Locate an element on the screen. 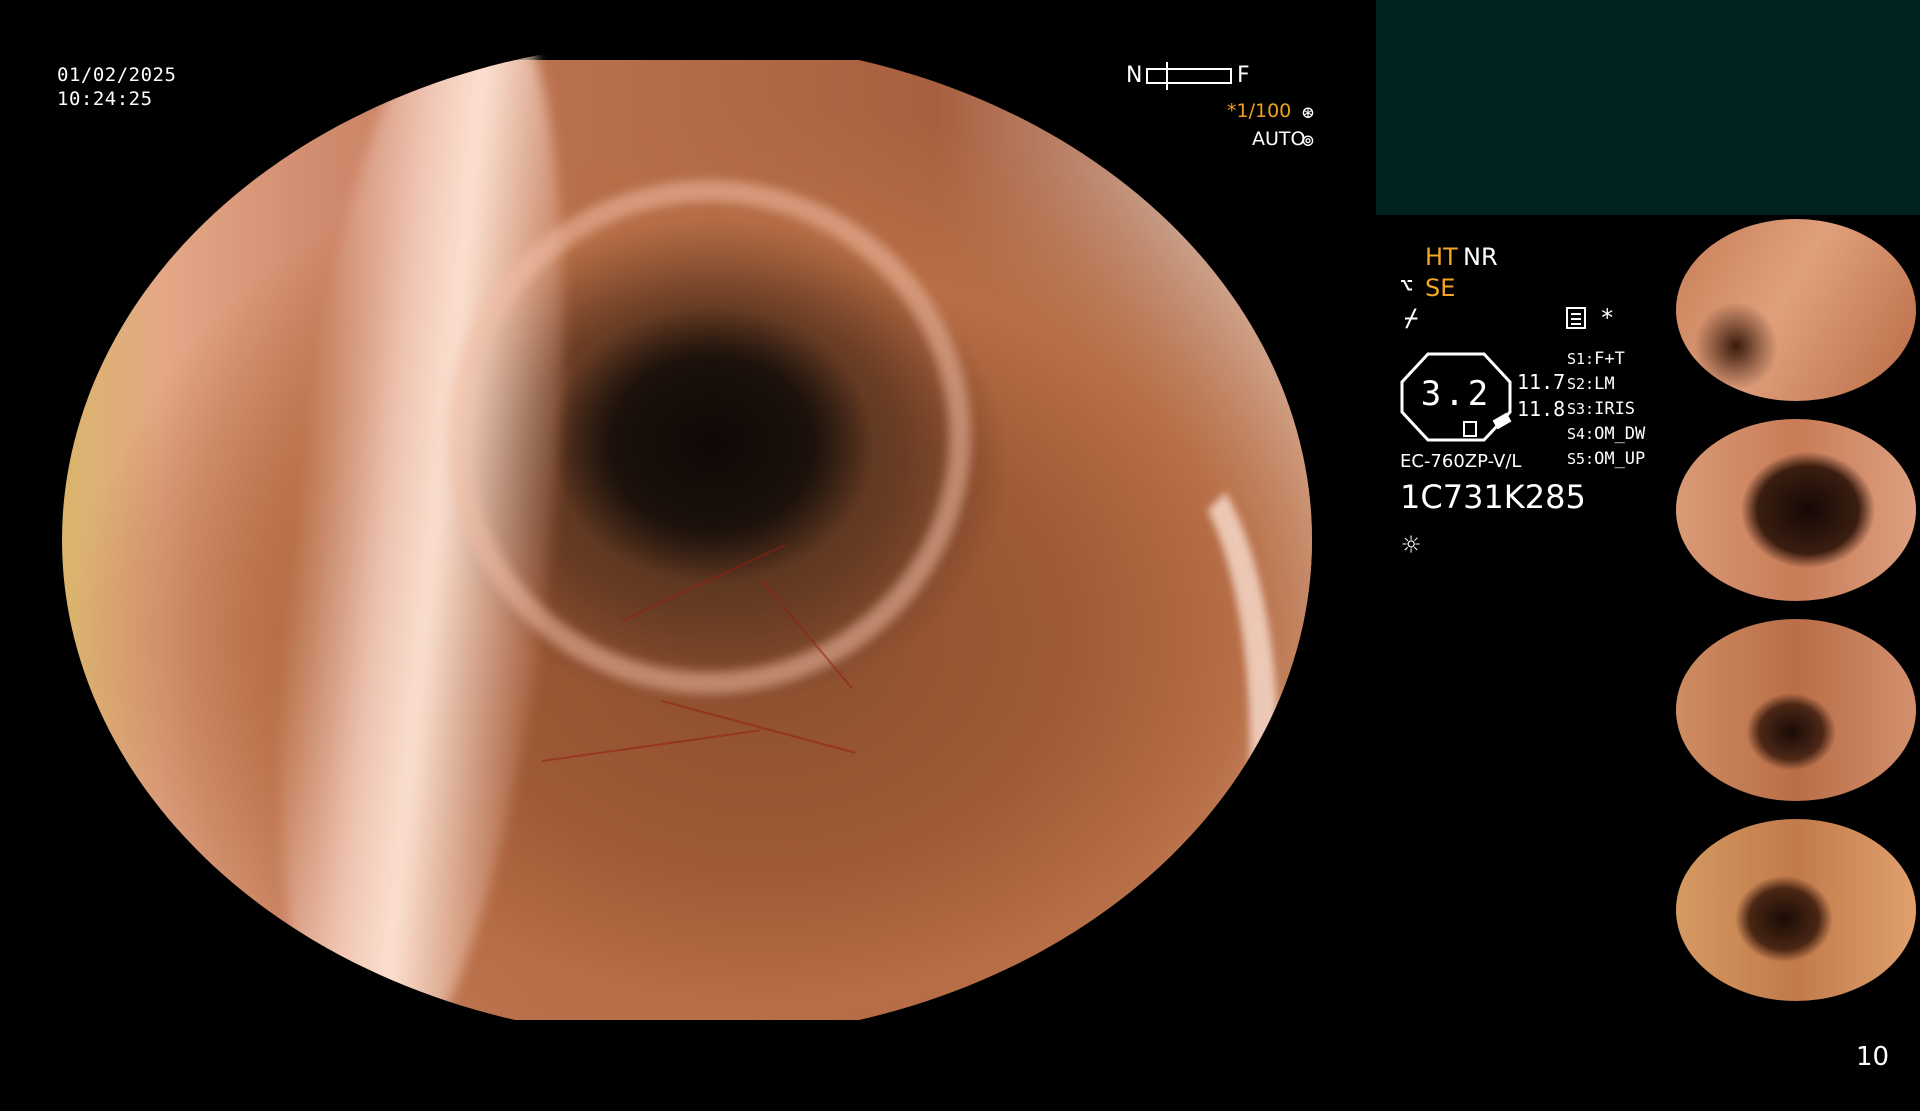 This screenshot has height=1111, width=1920. structure-enhance-icon: ⌥ is located at coordinates (1407, 286).